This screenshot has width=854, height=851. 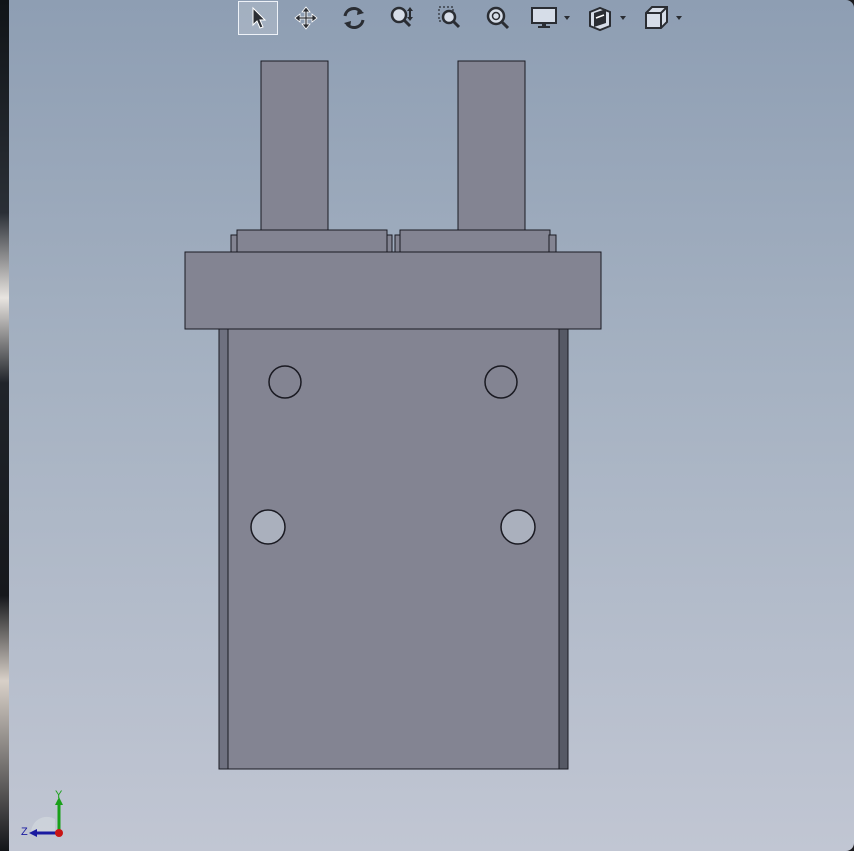 What do you see at coordinates (59, 795) in the screenshot?
I see `triad-y-label: Y` at bounding box center [59, 795].